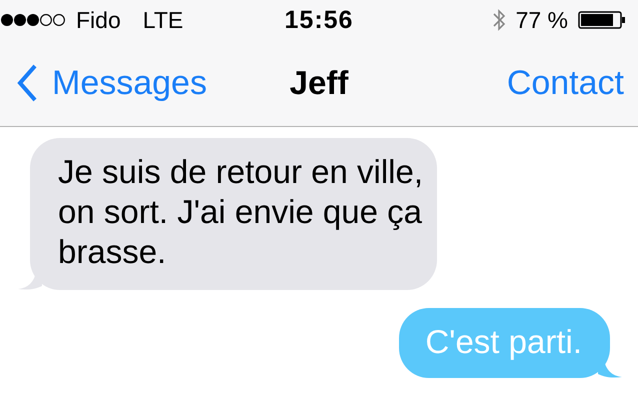 The width and height of the screenshot is (638, 402). What do you see at coordinates (504, 343) in the screenshot?
I see `message-bubble: C'est parti.` at bounding box center [504, 343].